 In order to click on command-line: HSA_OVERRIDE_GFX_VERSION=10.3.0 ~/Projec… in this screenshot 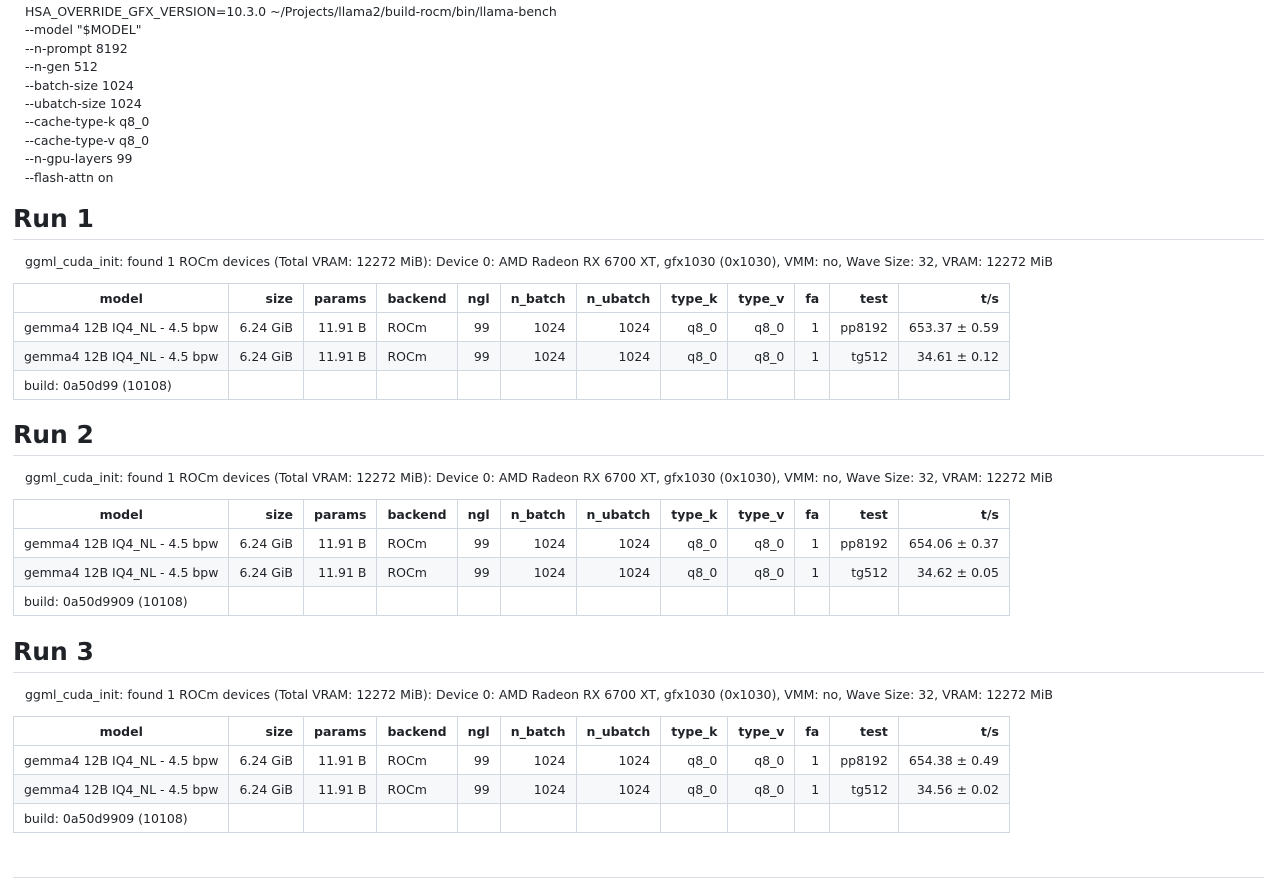, I will do `click(291, 11)`.